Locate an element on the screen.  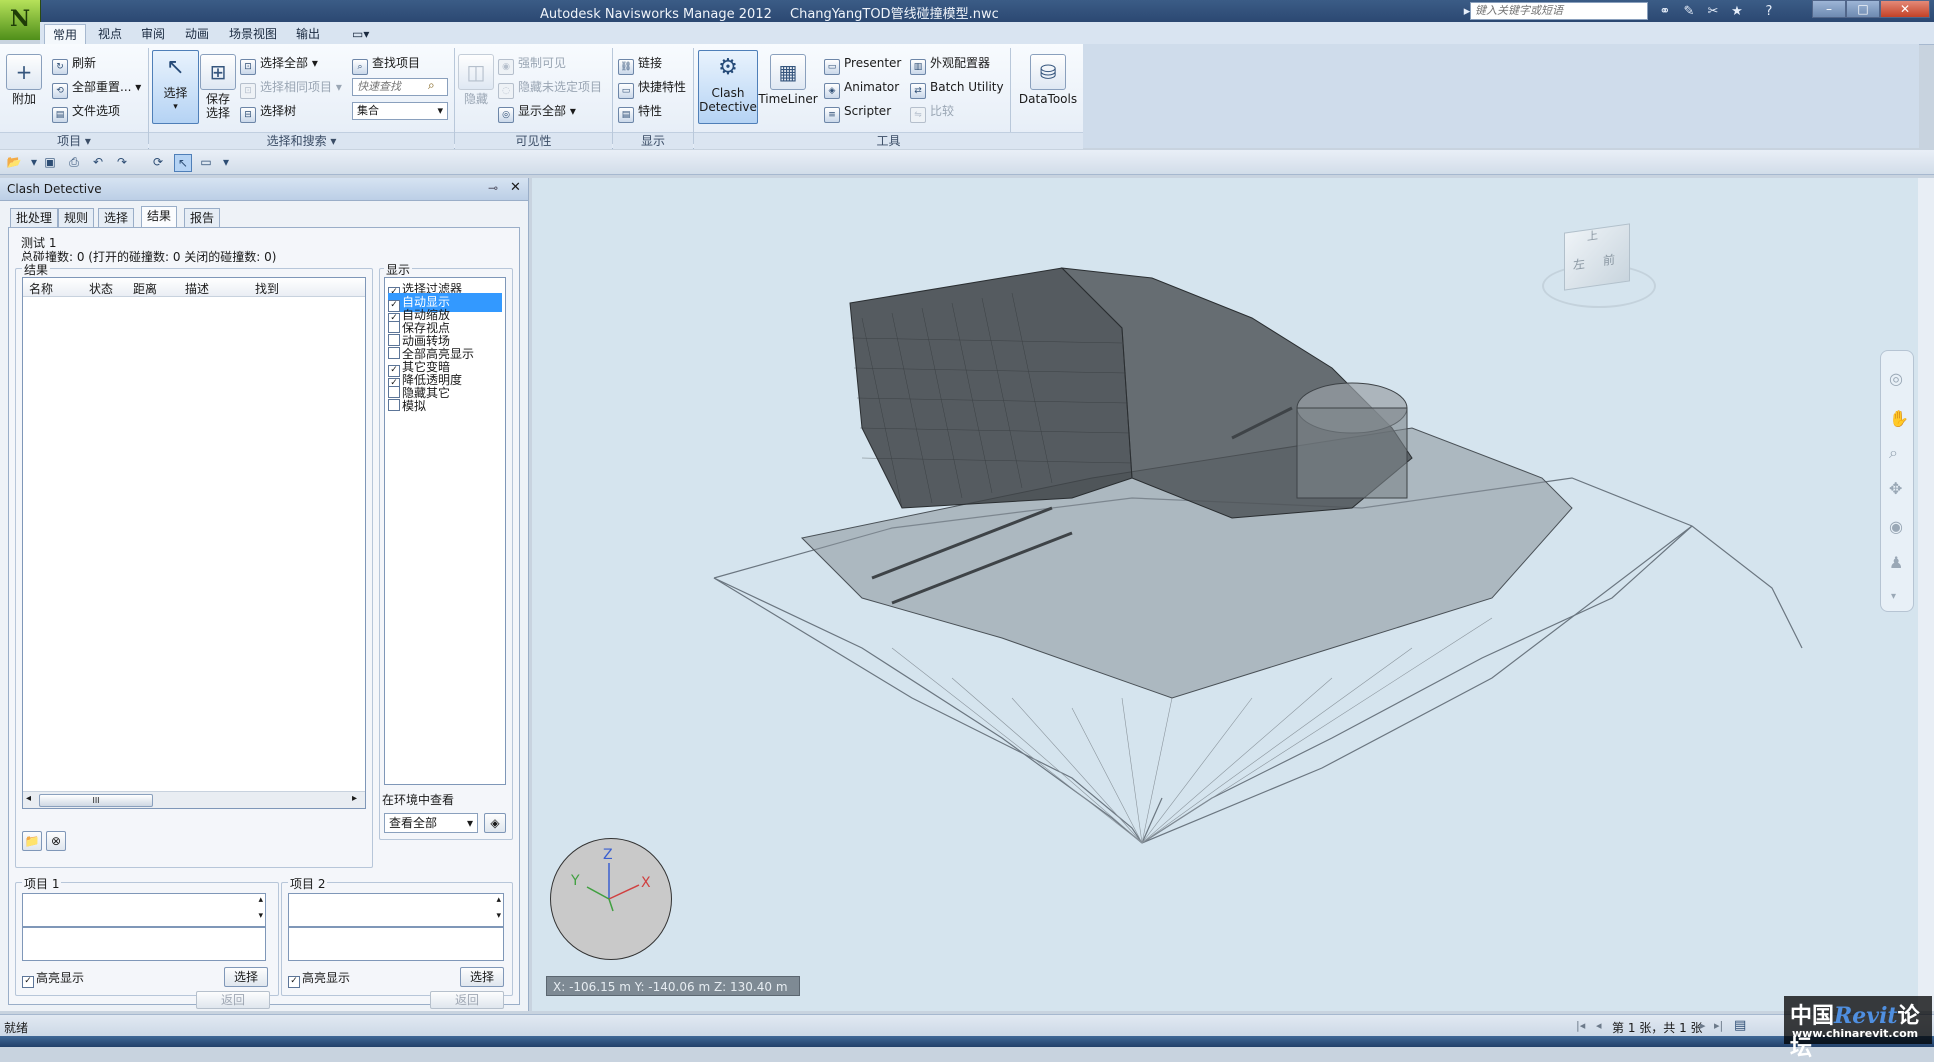
quick-find-search-icon: ⌕ is located at coordinates (431, 85).